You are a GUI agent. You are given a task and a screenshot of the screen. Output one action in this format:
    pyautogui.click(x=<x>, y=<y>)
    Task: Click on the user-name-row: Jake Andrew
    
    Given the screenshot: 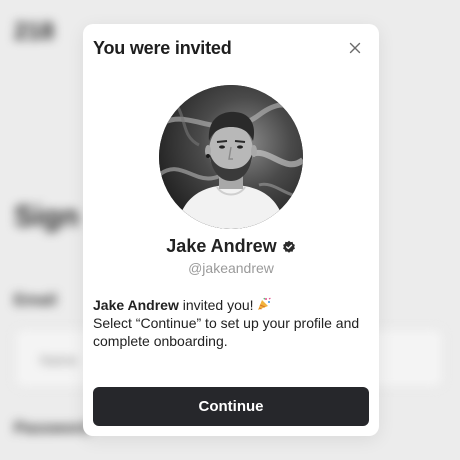 What is the action you would take?
    pyautogui.click(x=231, y=246)
    